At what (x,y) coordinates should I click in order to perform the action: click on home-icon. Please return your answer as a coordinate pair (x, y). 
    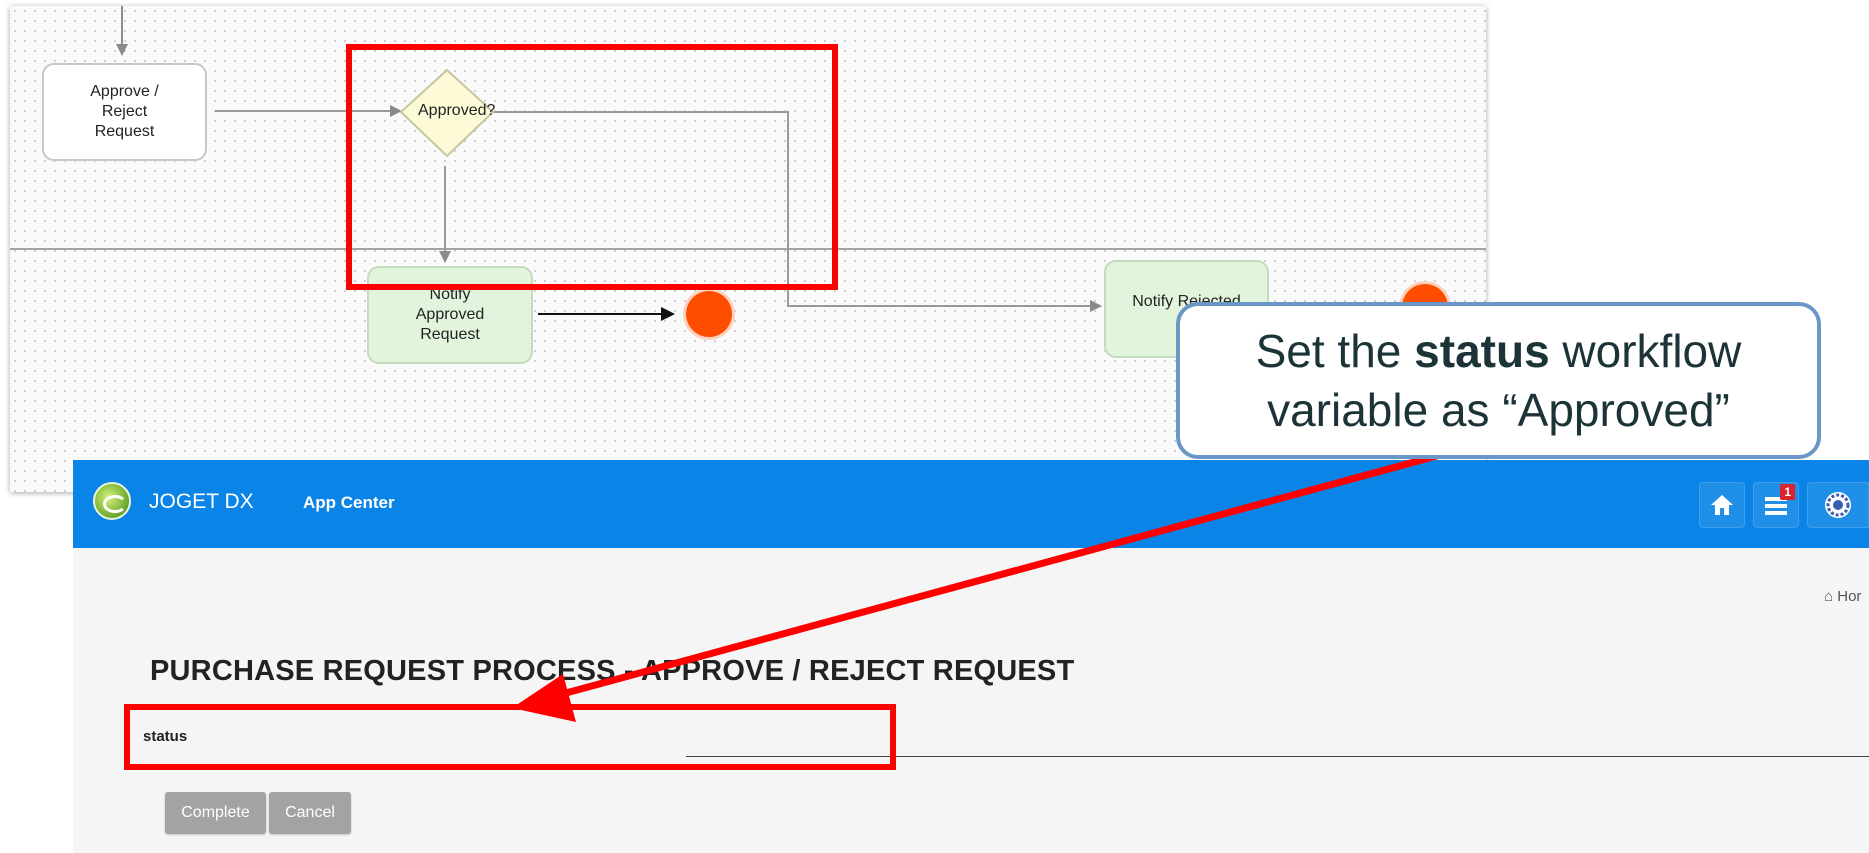
    Looking at the image, I should click on (1722, 505).